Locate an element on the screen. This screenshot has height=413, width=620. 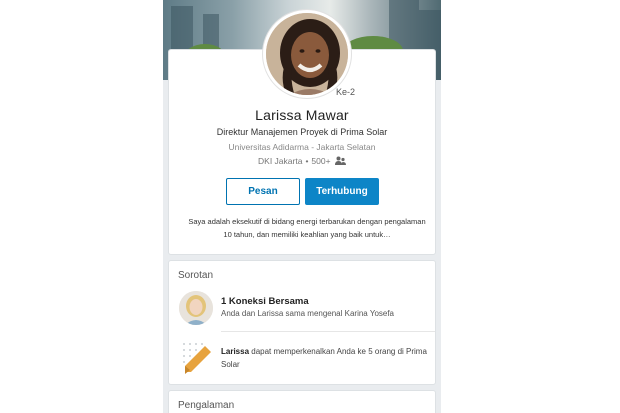
ribbon-icon is located at coordinates (197, 358).